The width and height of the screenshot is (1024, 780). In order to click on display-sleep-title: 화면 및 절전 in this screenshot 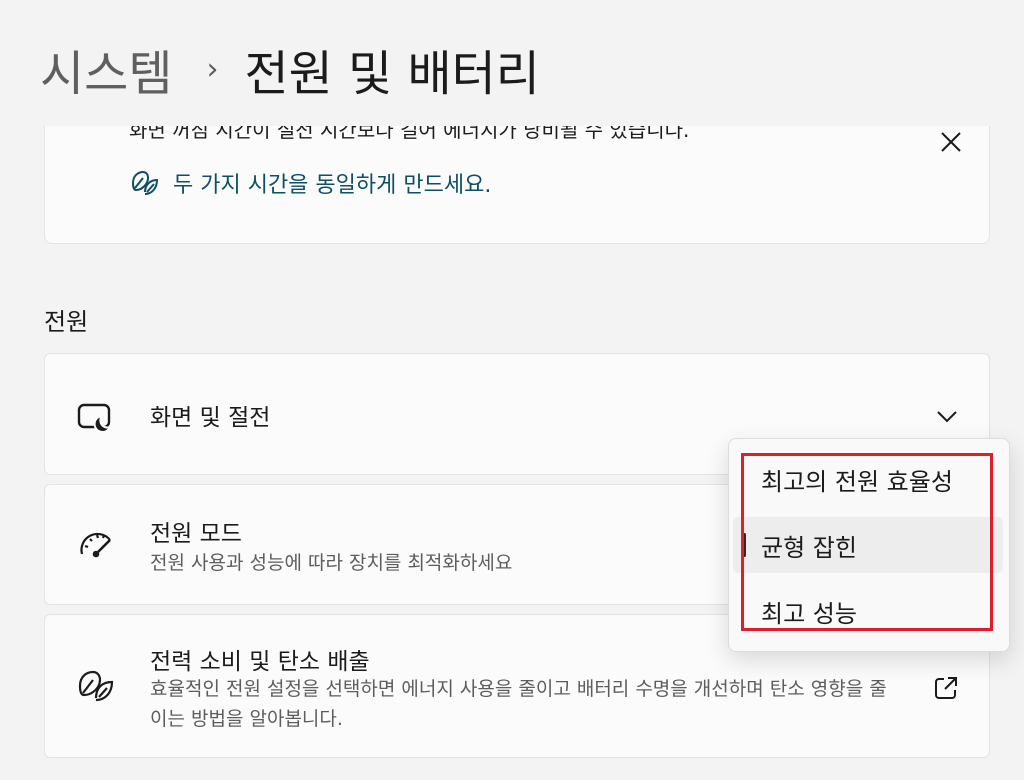, I will do `click(210, 418)`.